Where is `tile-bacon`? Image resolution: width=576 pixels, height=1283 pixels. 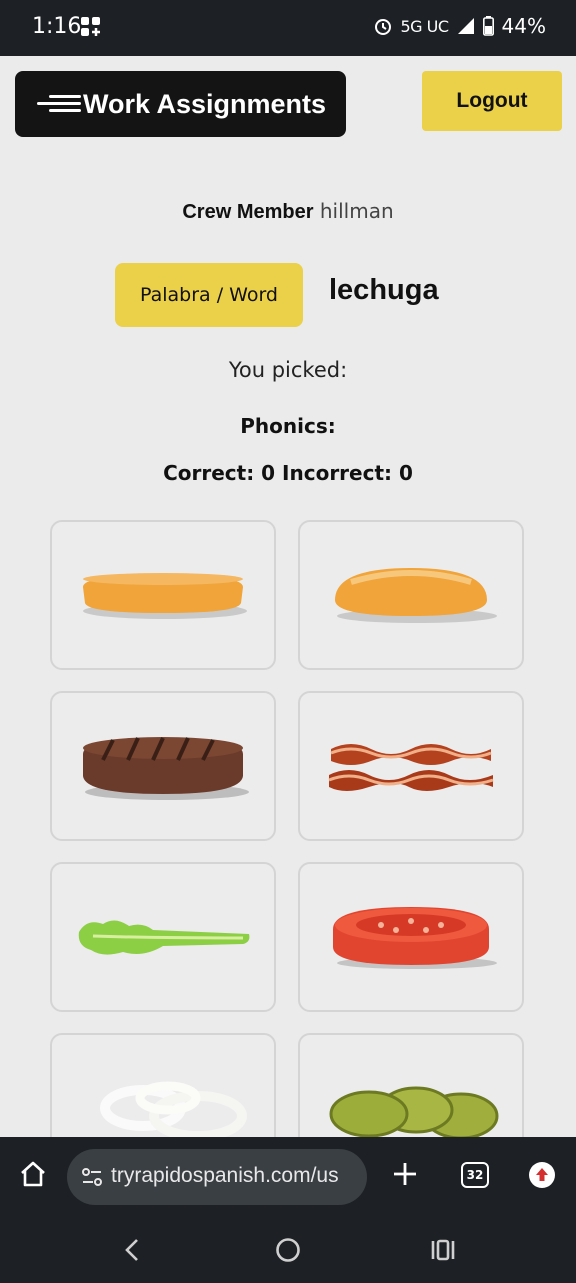
tile-bacon is located at coordinates (411, 766).